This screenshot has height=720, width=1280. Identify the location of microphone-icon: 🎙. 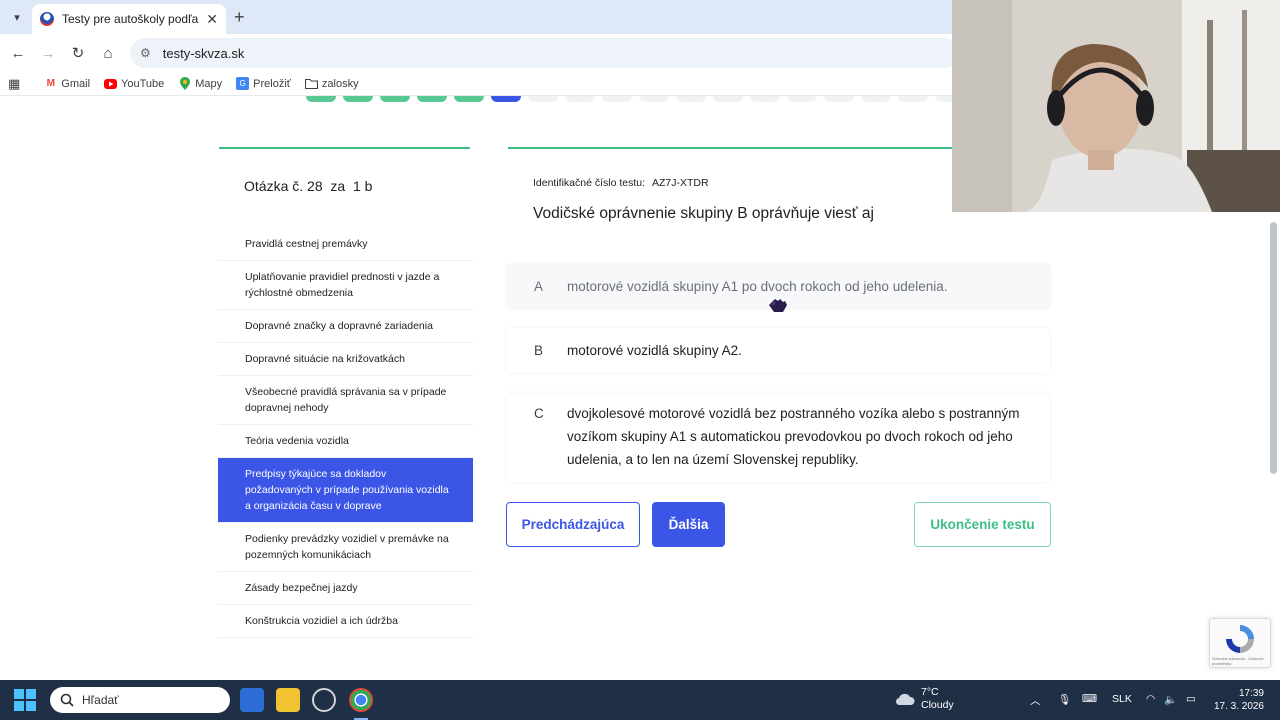
(1064, 699).